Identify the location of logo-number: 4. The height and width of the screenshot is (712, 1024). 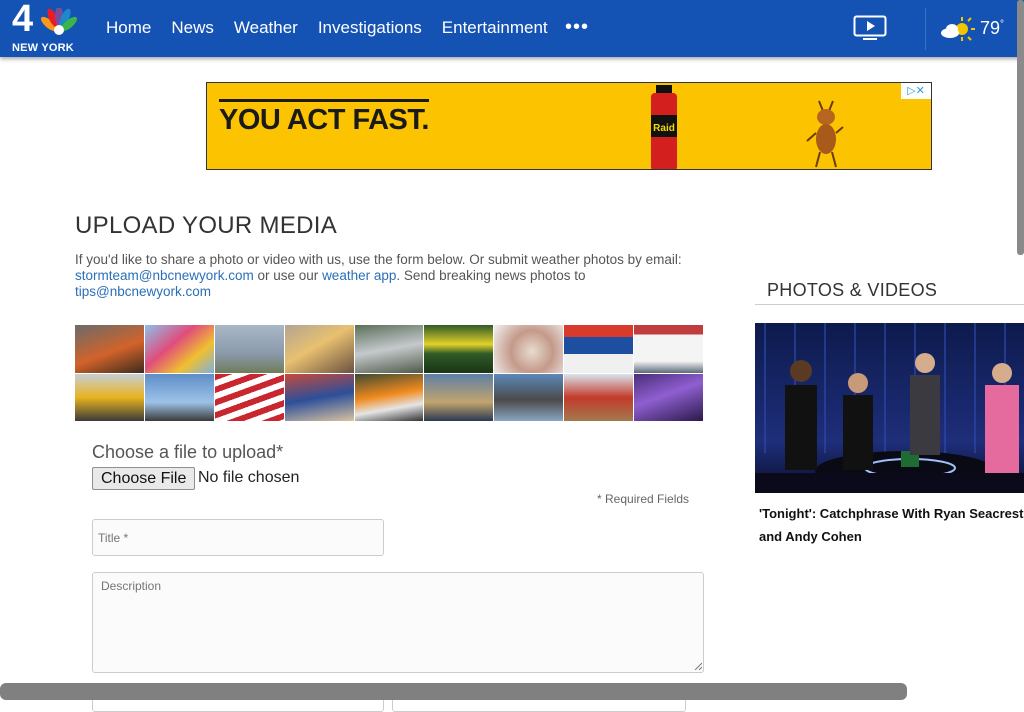
(23, 20).